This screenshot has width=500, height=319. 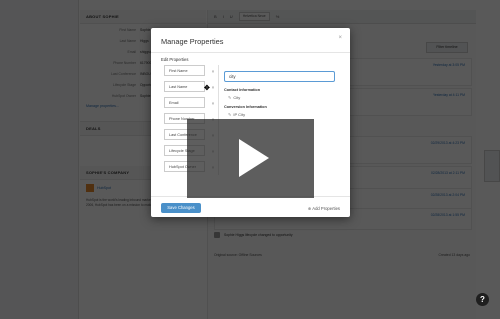 What do you see at coordinates (174, 103) in the screenshot?
I see `property-chip-label: Email` at bounding box center [174, 103].